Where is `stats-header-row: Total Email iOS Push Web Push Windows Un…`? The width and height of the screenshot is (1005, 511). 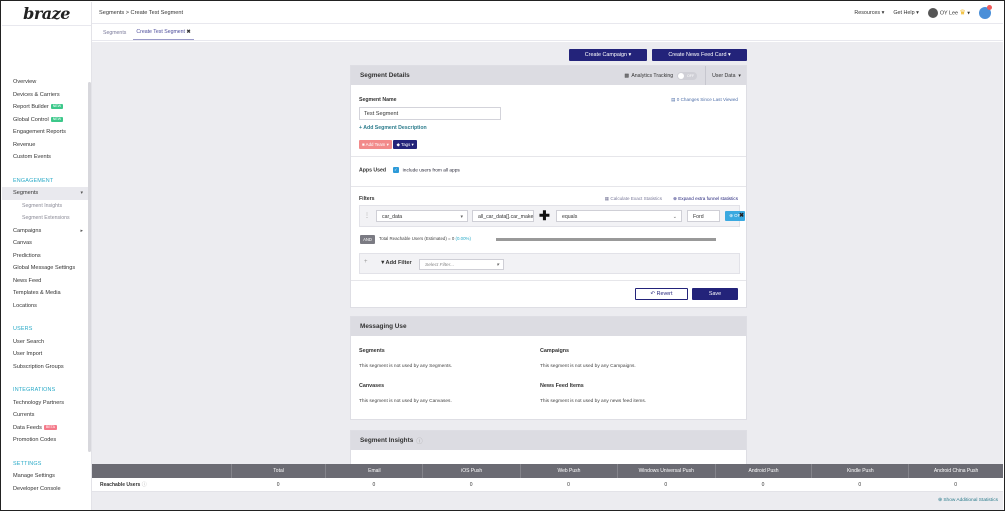 stats-header-row: Total Email iOS Push Web Push Windows Un… is located at coordinates (547, 471).